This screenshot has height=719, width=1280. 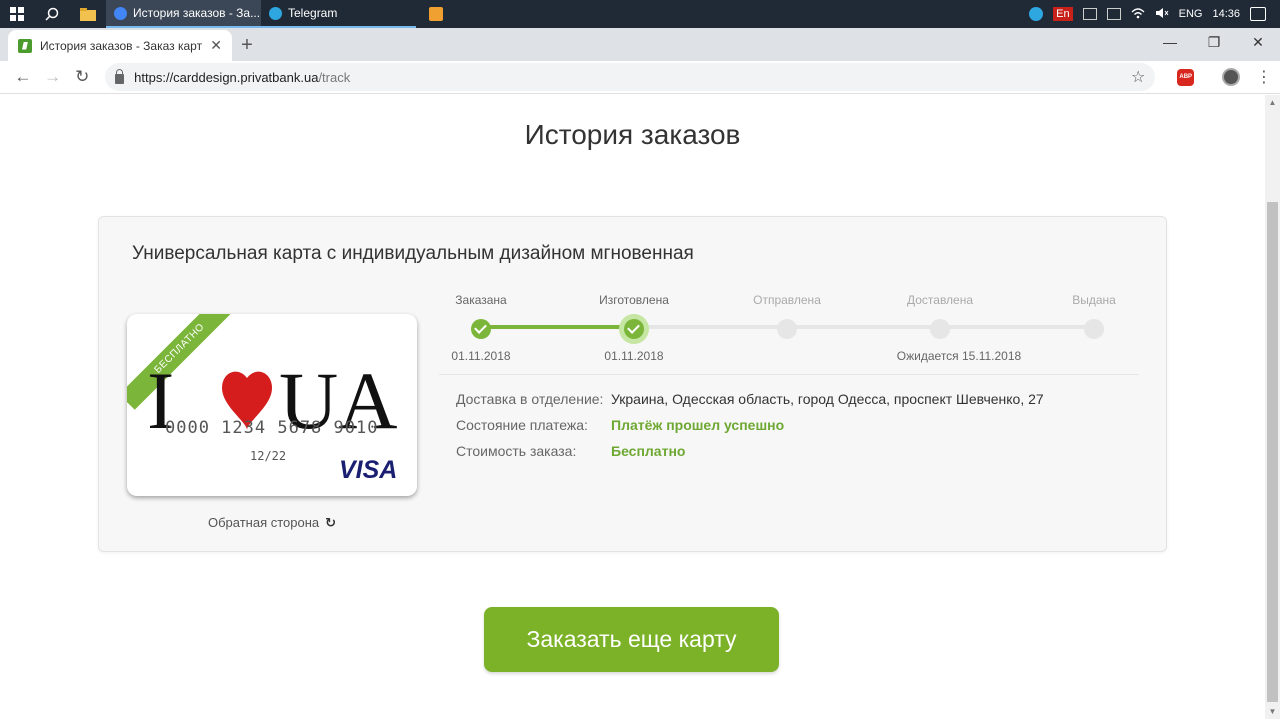 I want to click on forward-button: →, so click(x=53, y=77).